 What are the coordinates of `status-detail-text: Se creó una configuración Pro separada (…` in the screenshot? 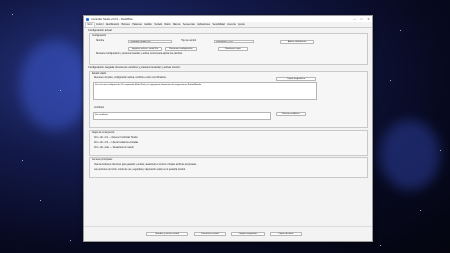 It's located at (148, 85).